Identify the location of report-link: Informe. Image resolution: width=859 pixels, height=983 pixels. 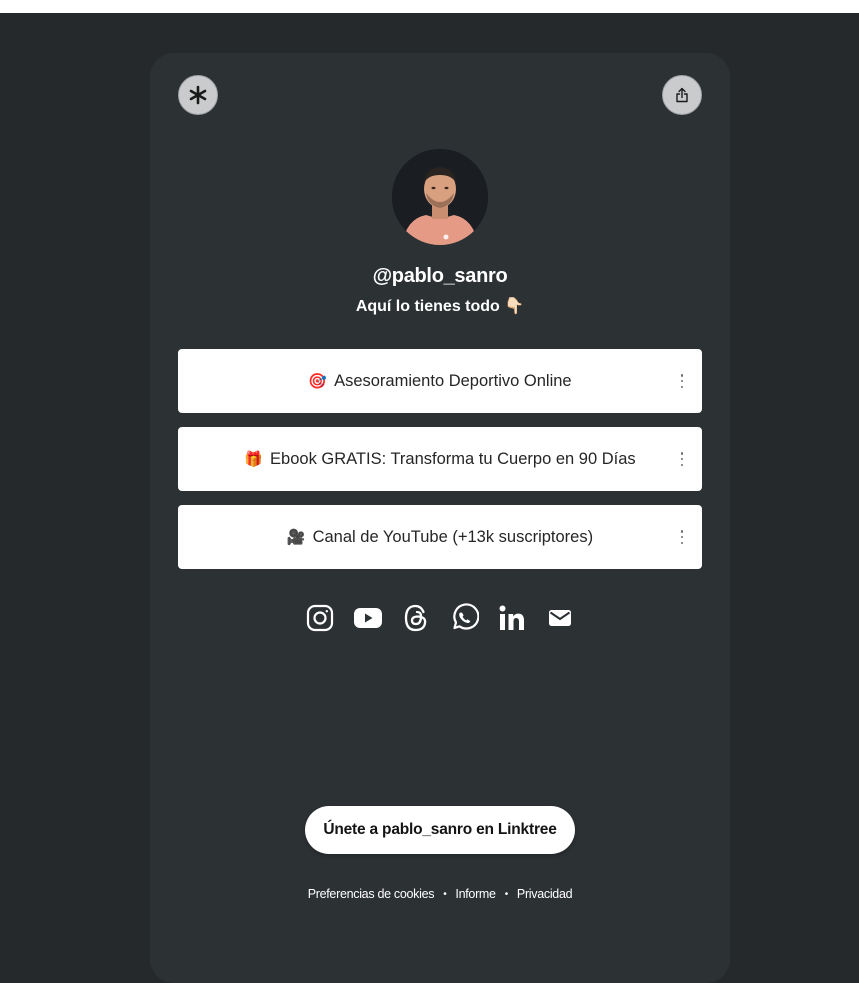
(475, 894).